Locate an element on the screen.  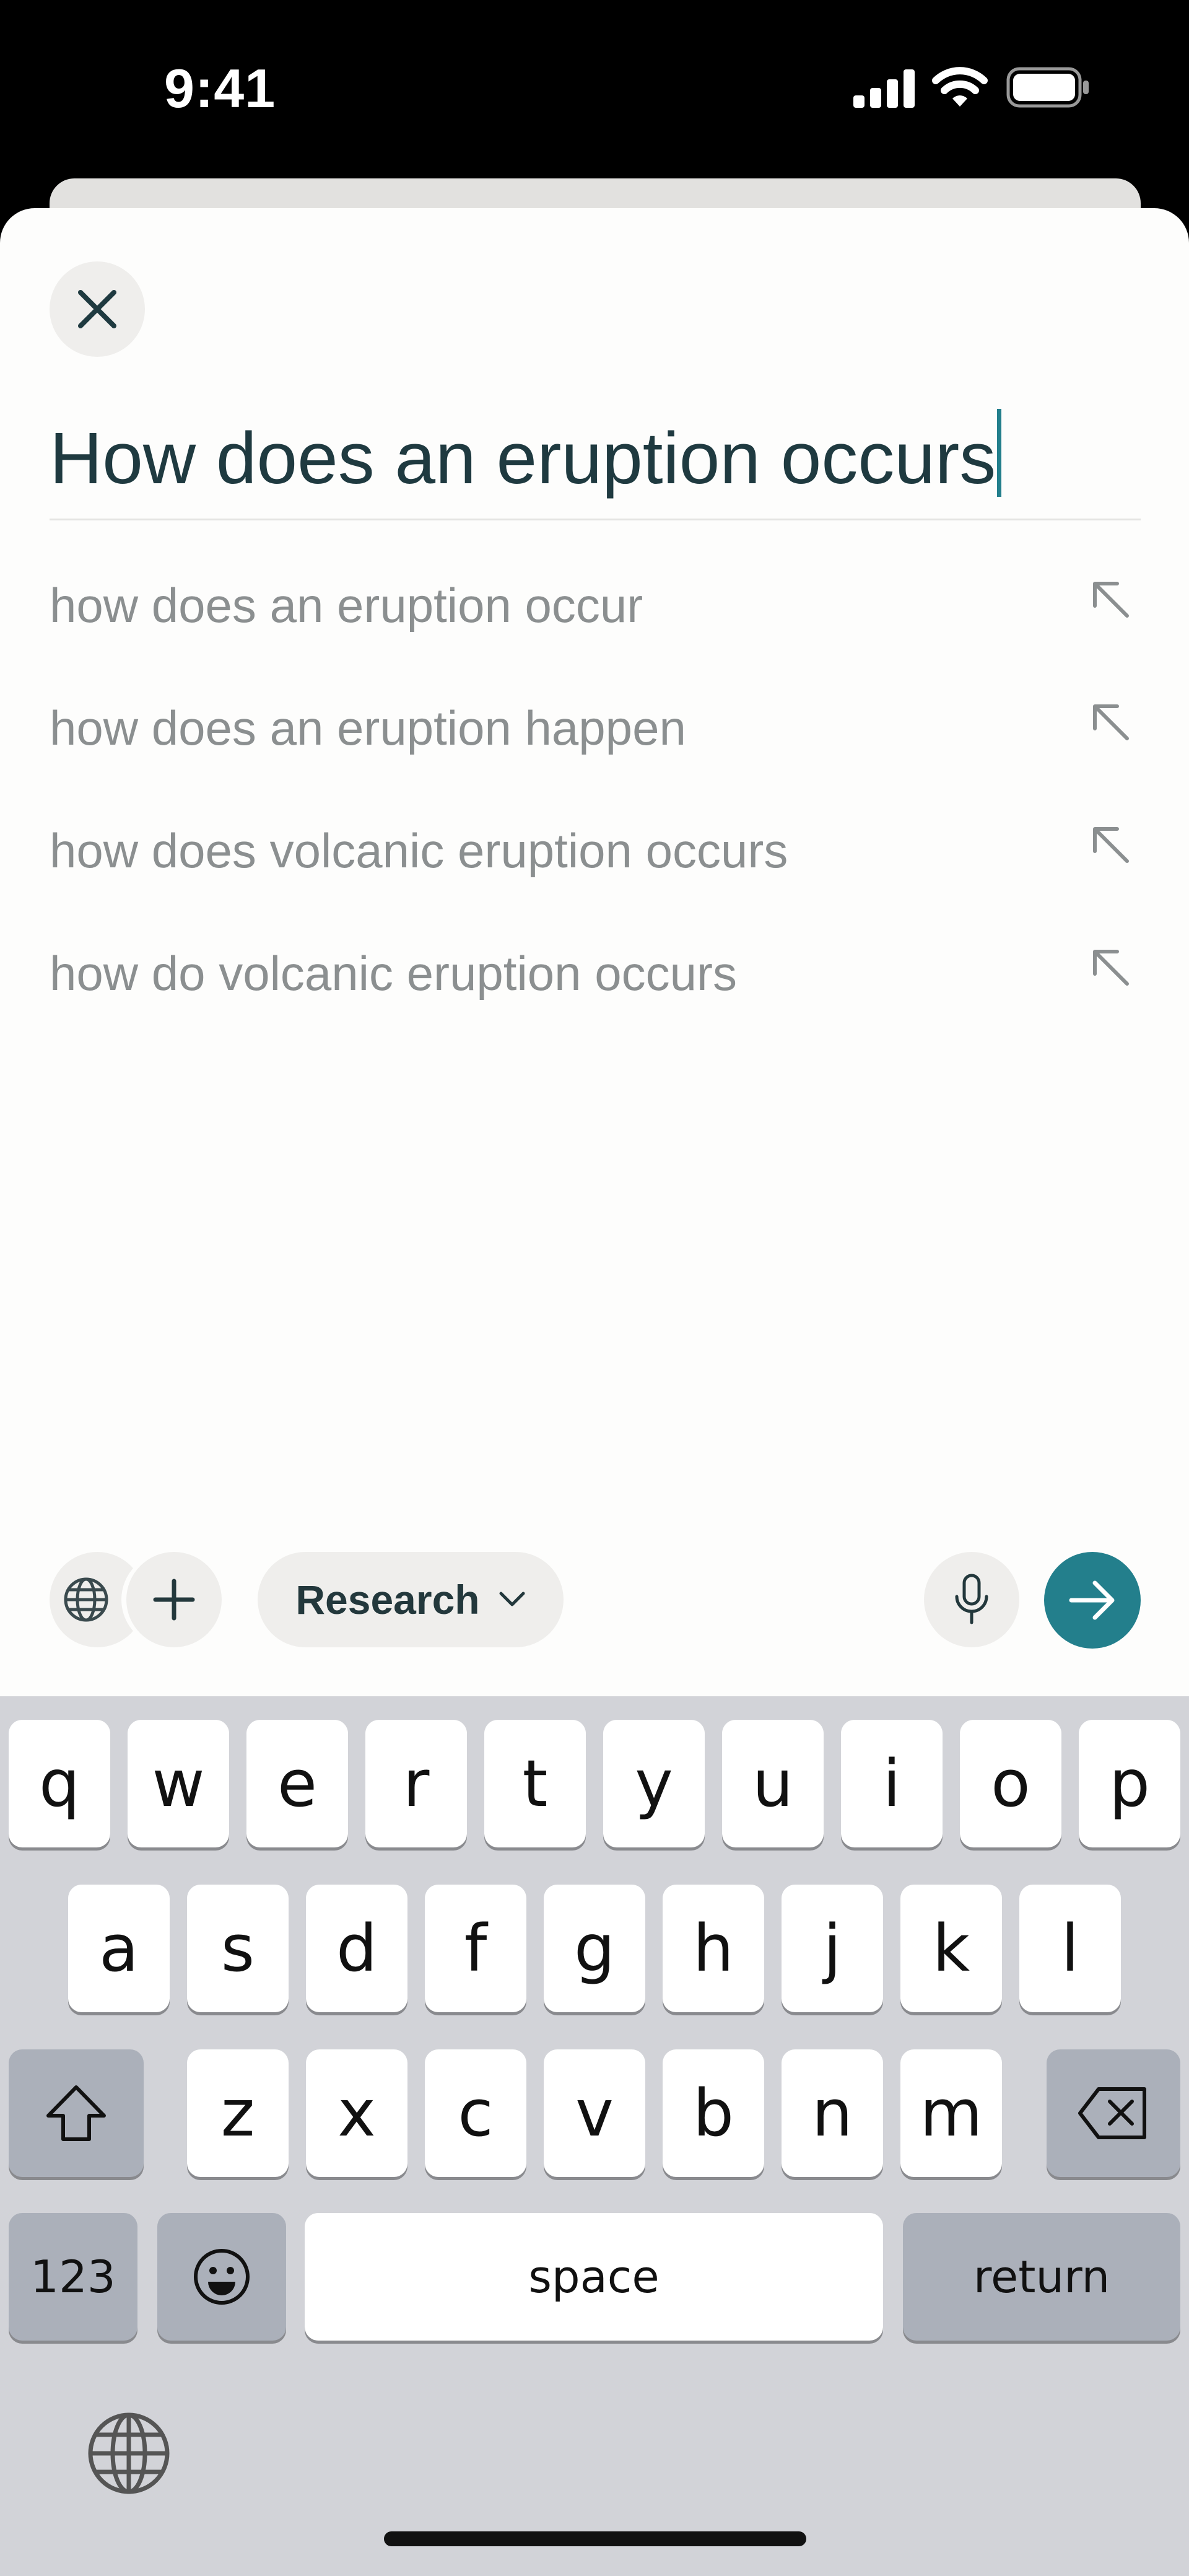
key-m: m is located at coordinates (951, 2113).